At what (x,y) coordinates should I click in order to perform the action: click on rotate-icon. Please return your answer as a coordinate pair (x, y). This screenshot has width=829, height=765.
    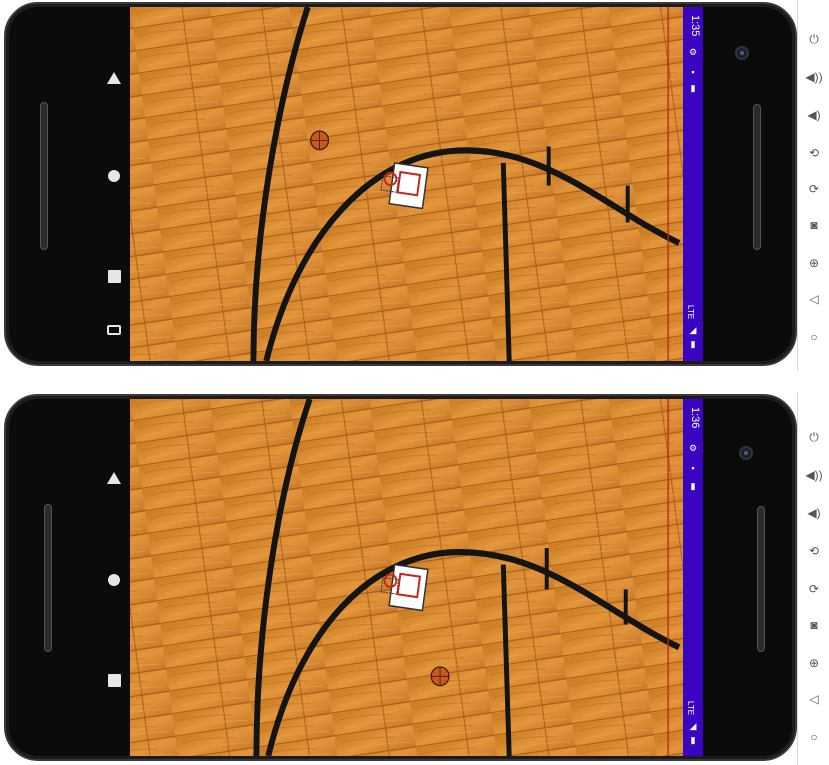
    Looking at the image, I should click on (114, 330).